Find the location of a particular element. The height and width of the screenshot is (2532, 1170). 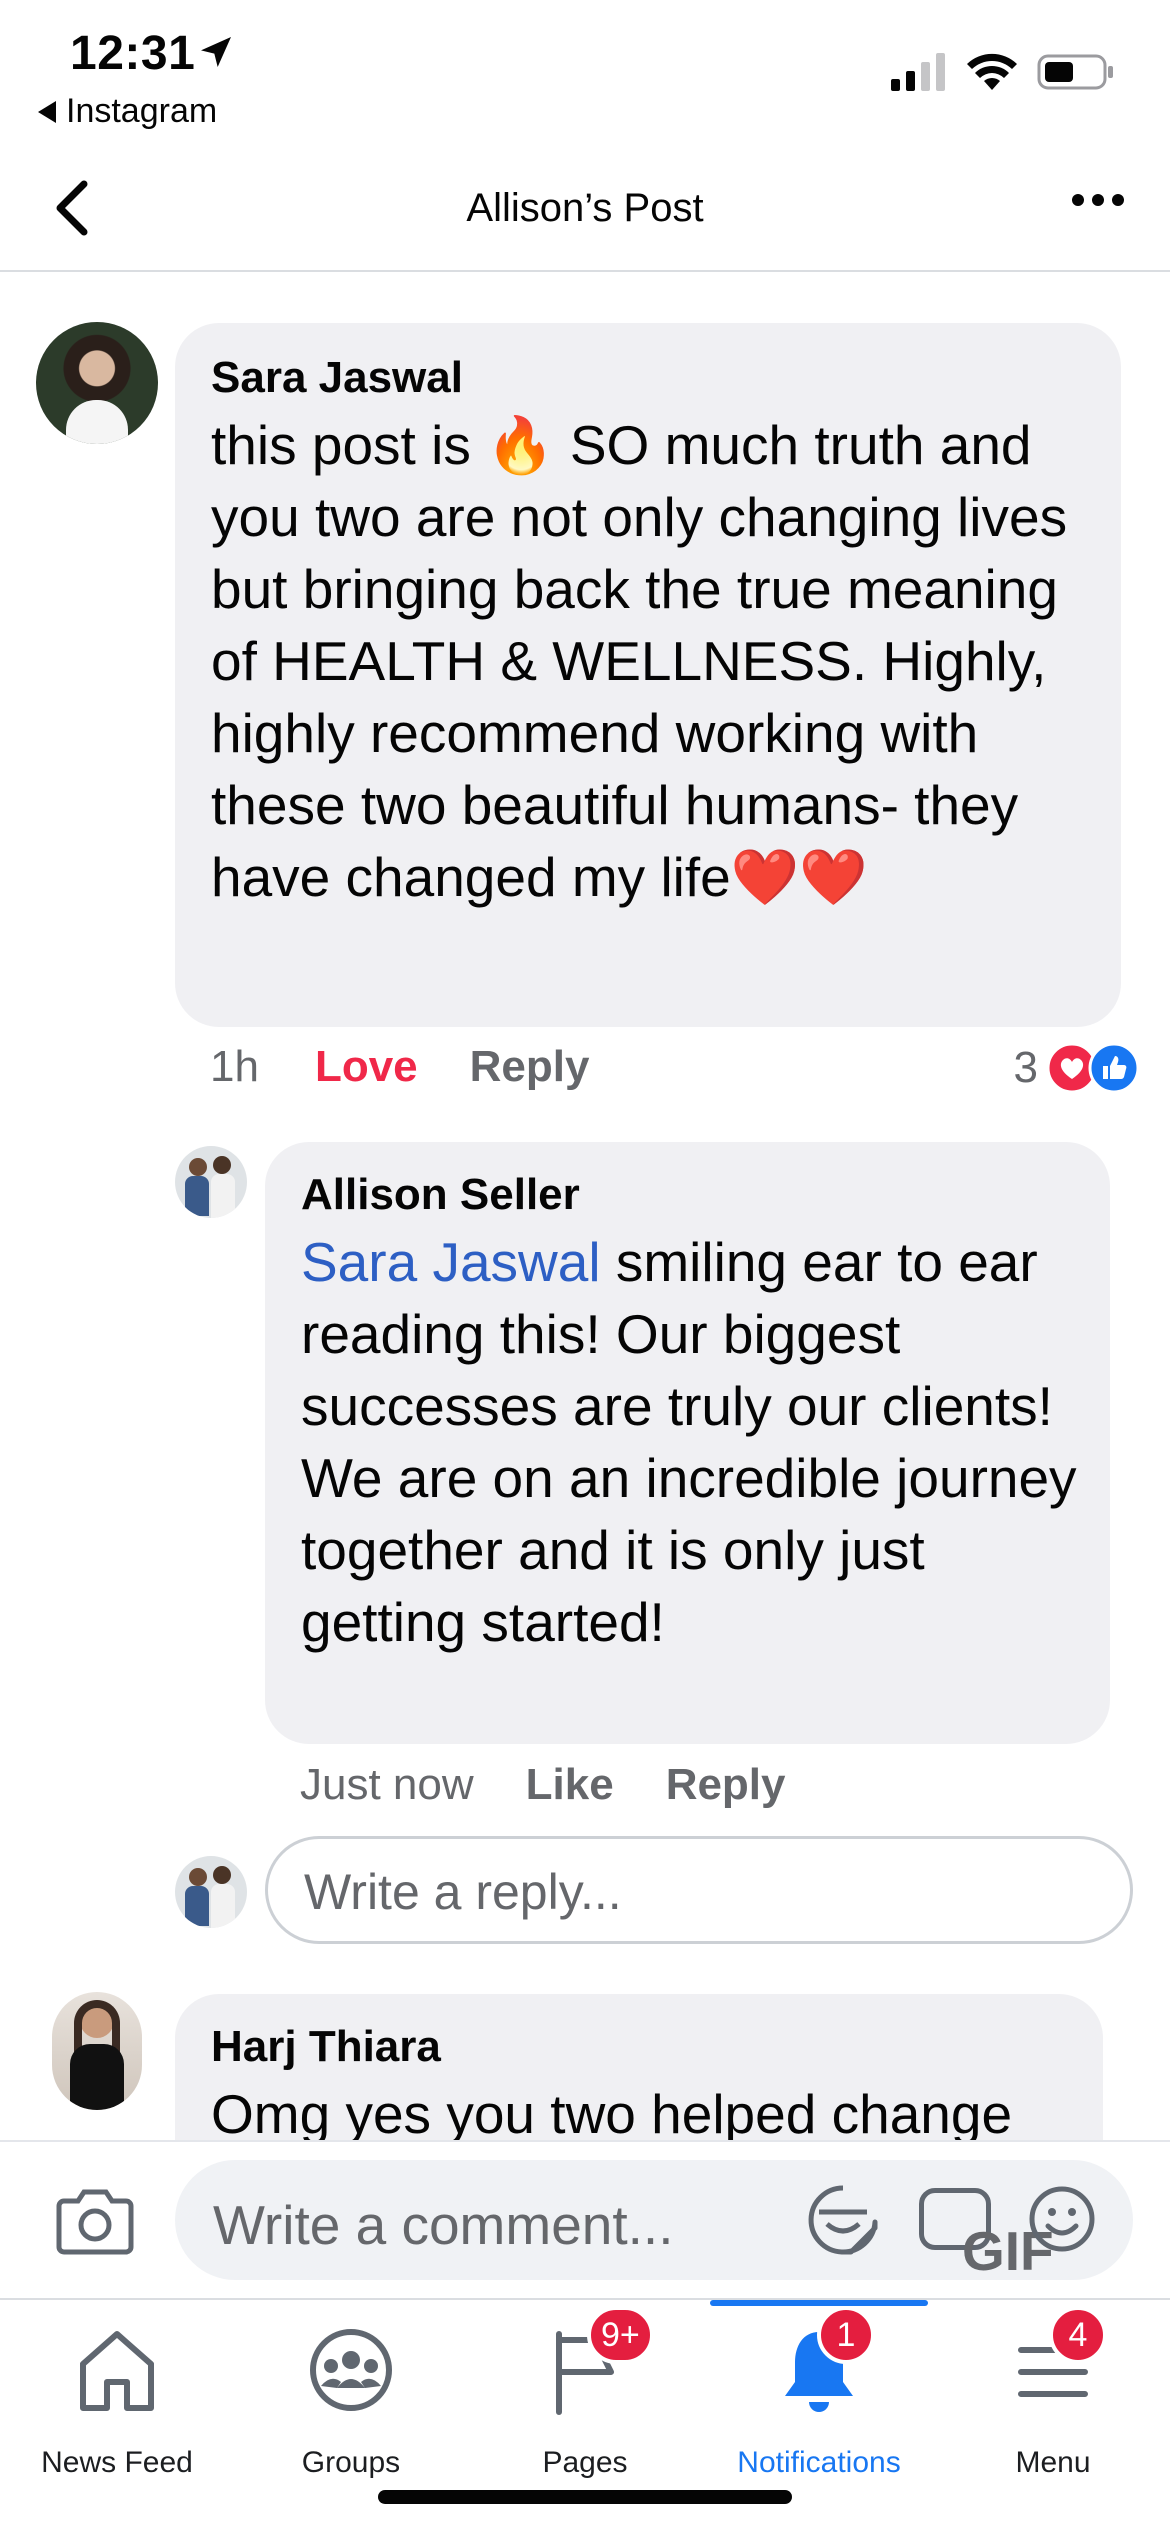

like-button: Like is located at coordinates (570, 1785).